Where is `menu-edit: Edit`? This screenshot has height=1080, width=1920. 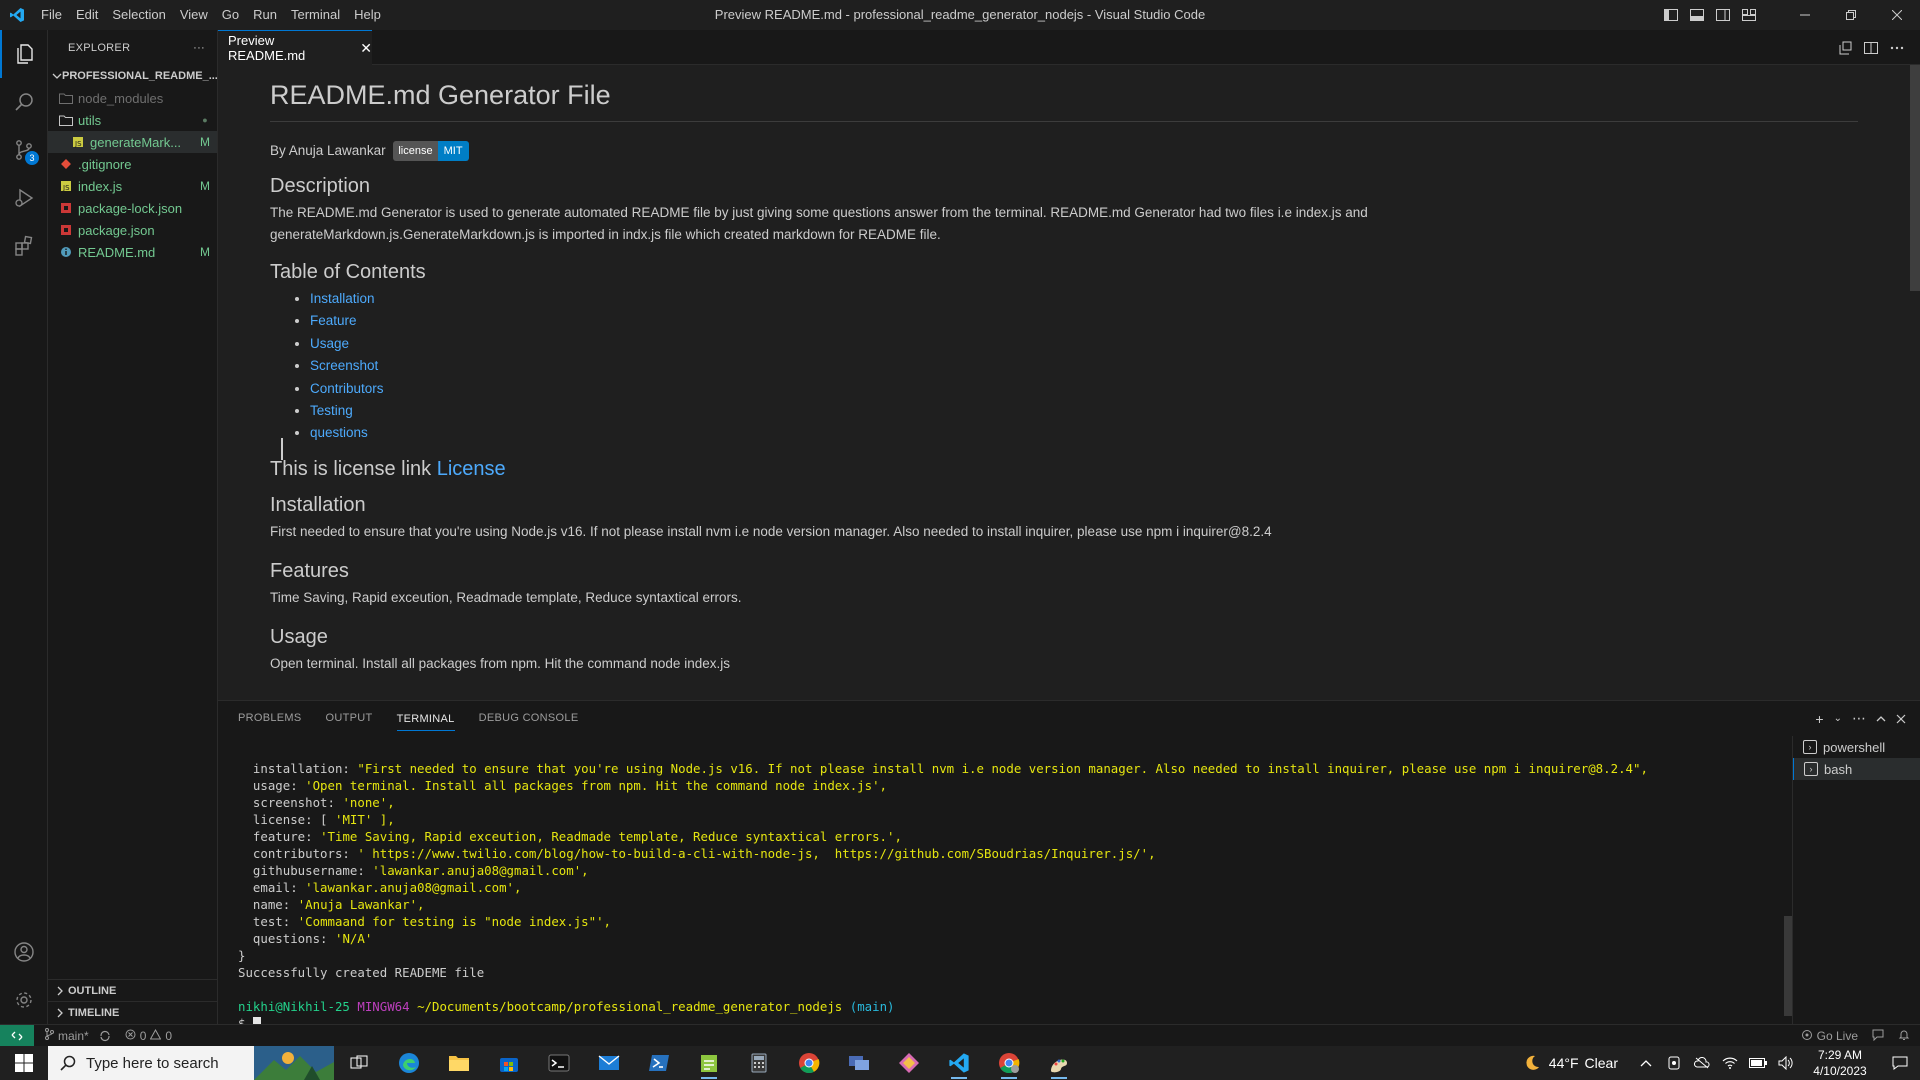 menu-edit: Edit is located at coordinates (87, 15).